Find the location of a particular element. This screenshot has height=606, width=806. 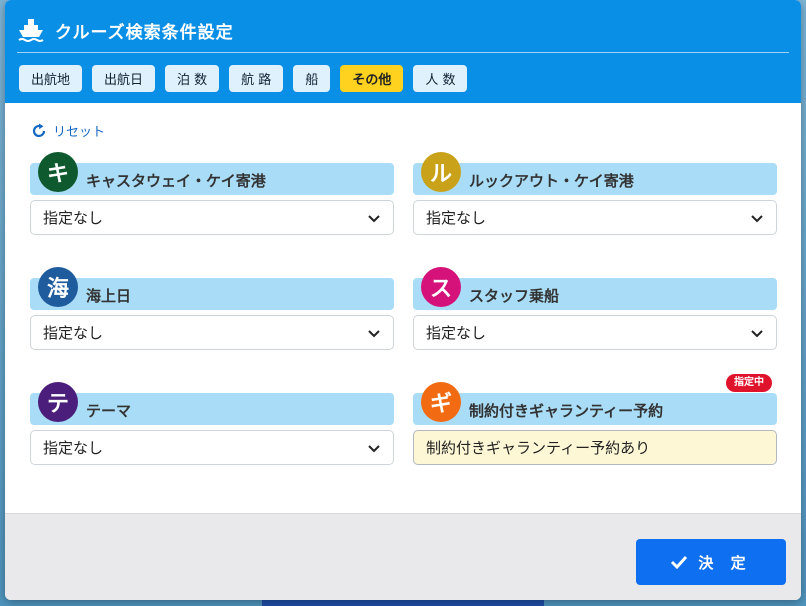

filter-header: キ キャスタウェイ・ケイ寄港 is located at coordinates (212, 173).